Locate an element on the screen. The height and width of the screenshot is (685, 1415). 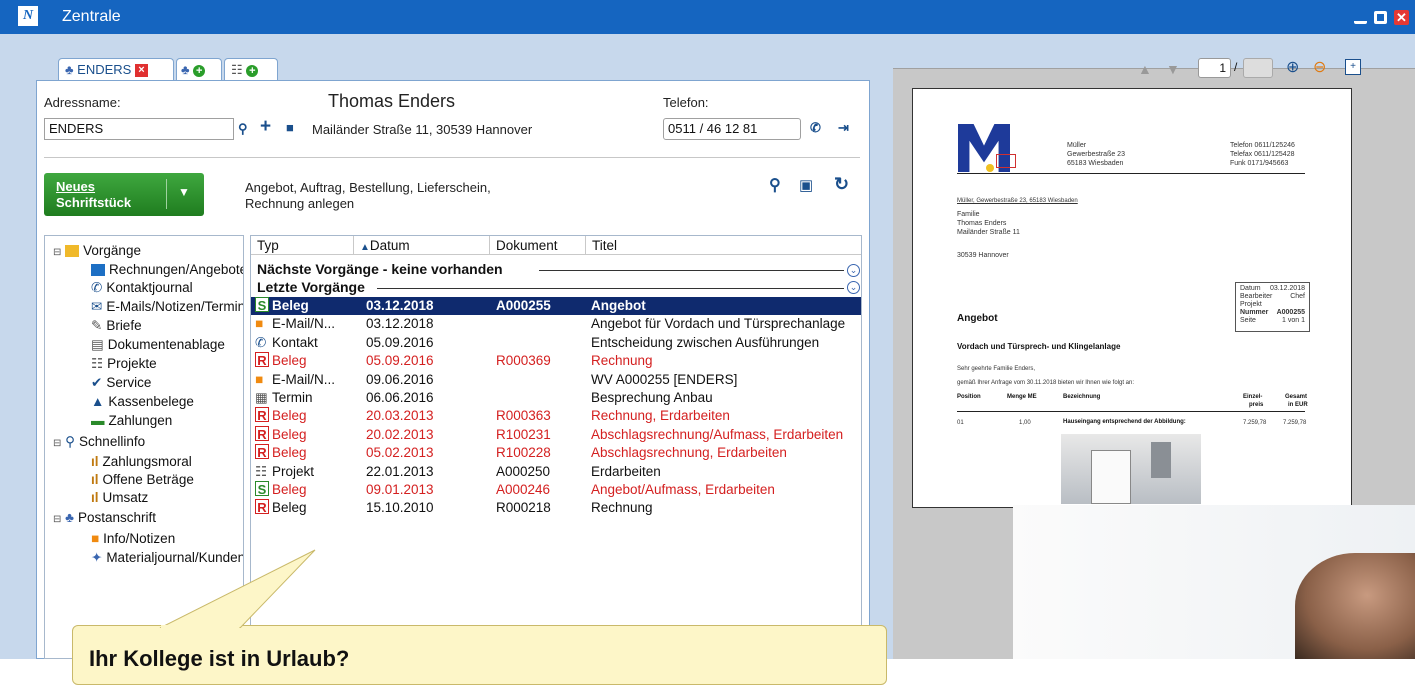
cell-datum: 22.01.2013 is located at coordinates (400, 471).